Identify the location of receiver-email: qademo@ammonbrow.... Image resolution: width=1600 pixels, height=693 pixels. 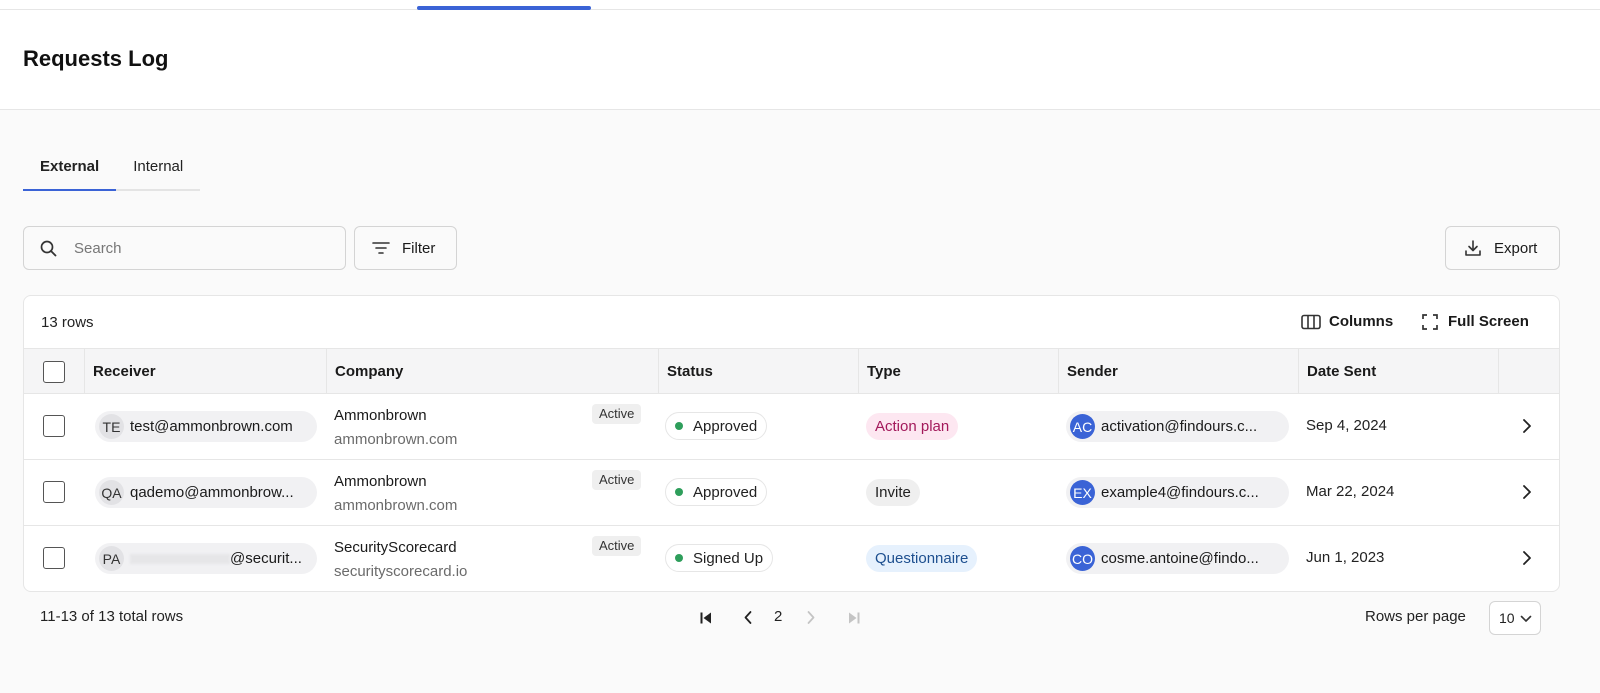
(212, 492).